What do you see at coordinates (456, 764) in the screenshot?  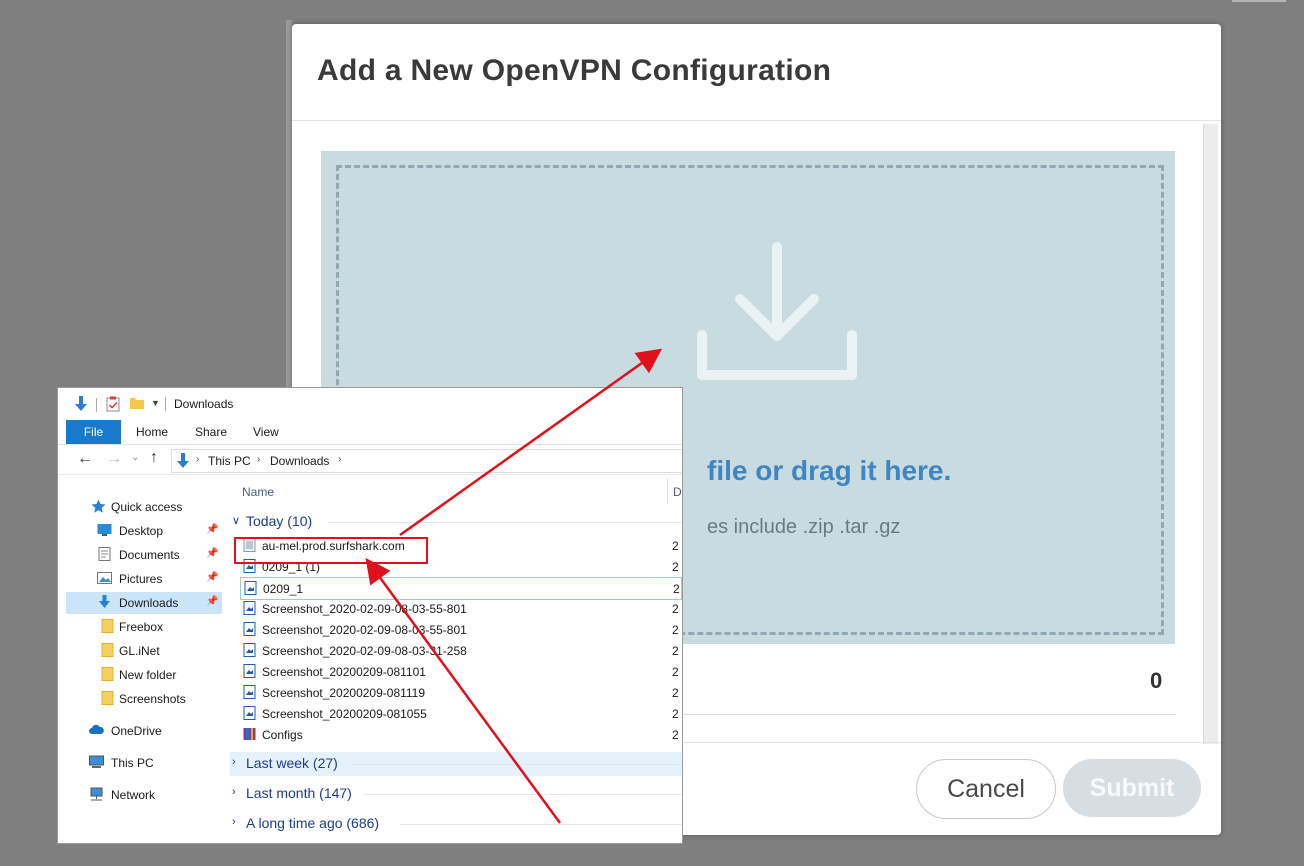 I see `group-last-week: › Last week (27)` at bounding box center [456, 764].